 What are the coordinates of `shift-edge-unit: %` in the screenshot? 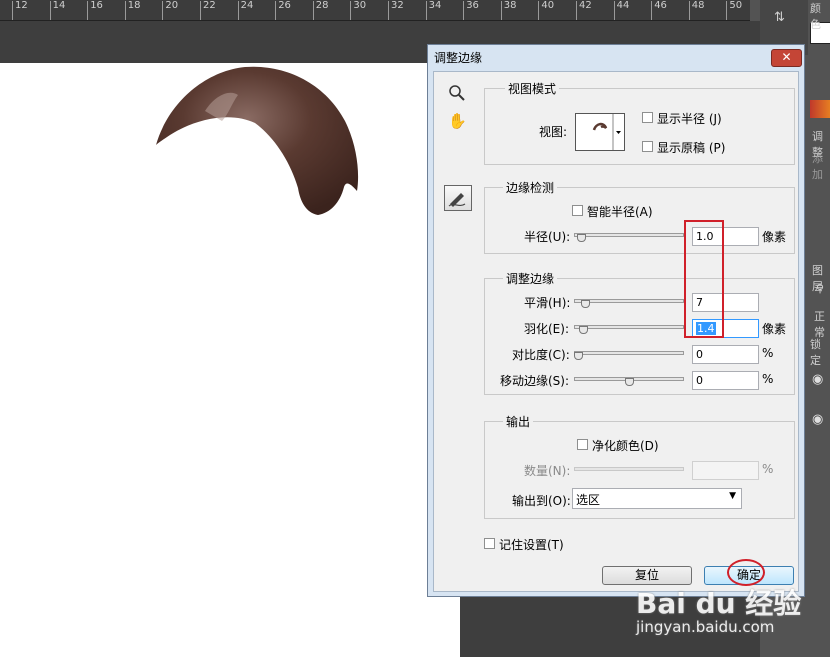 It's located at (768, 379).